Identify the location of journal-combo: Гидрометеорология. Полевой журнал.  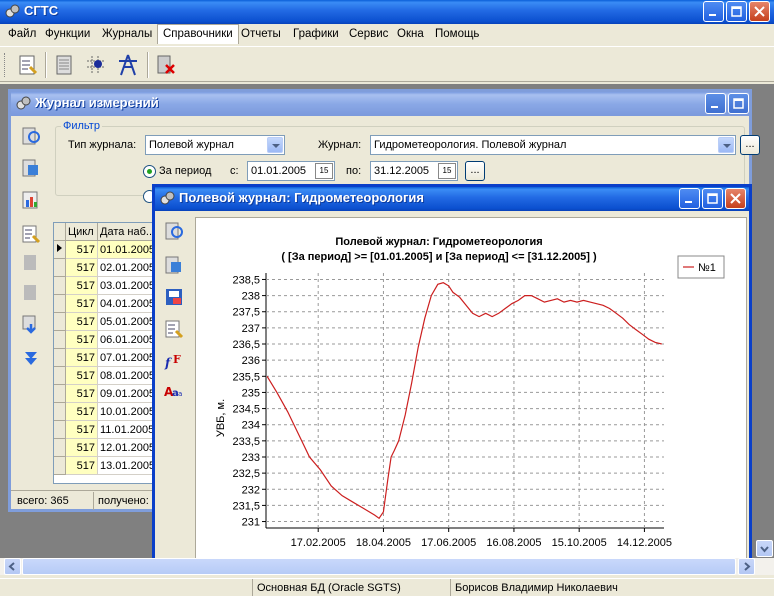
(553, 145).